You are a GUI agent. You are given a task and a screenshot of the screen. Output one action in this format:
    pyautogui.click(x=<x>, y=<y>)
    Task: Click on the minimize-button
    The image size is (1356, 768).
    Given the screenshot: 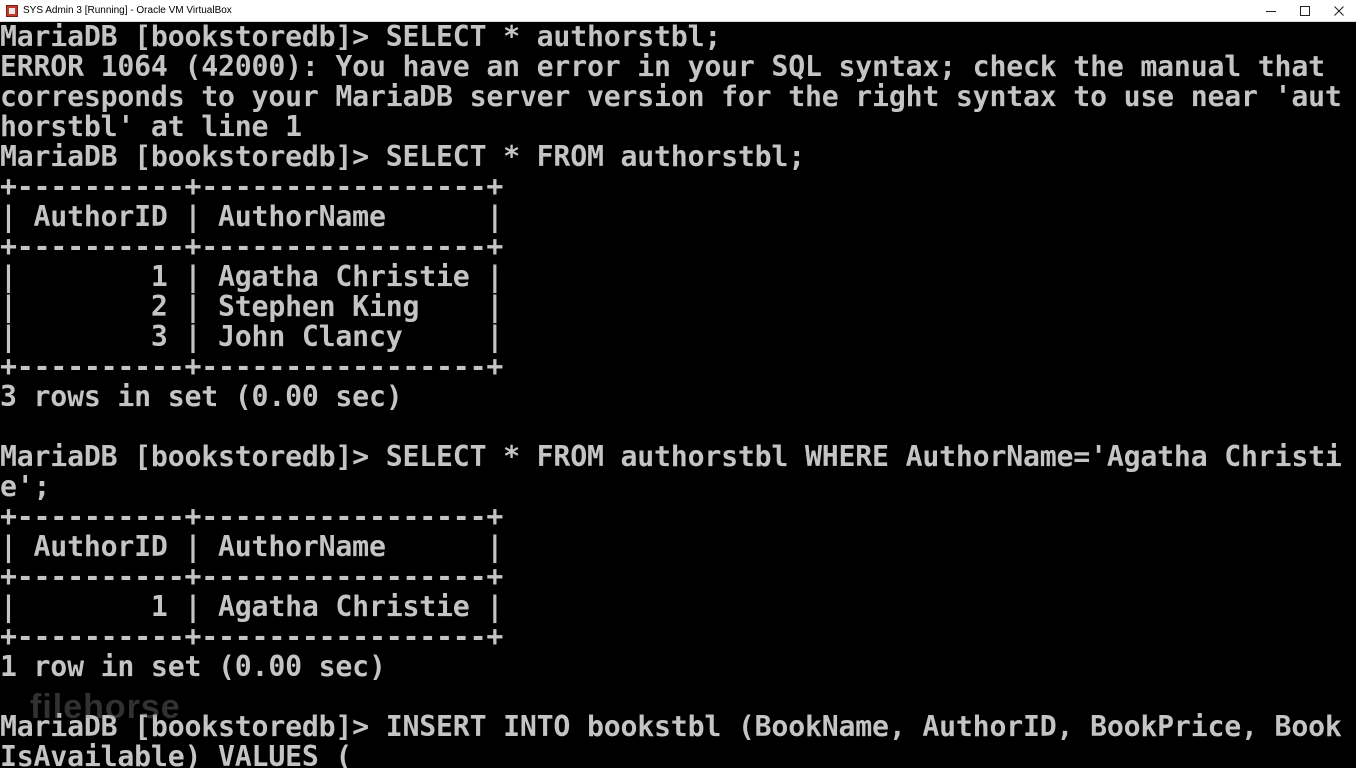 What is the action you would take?
    pyautogui.click(x=1271, y=11)
    